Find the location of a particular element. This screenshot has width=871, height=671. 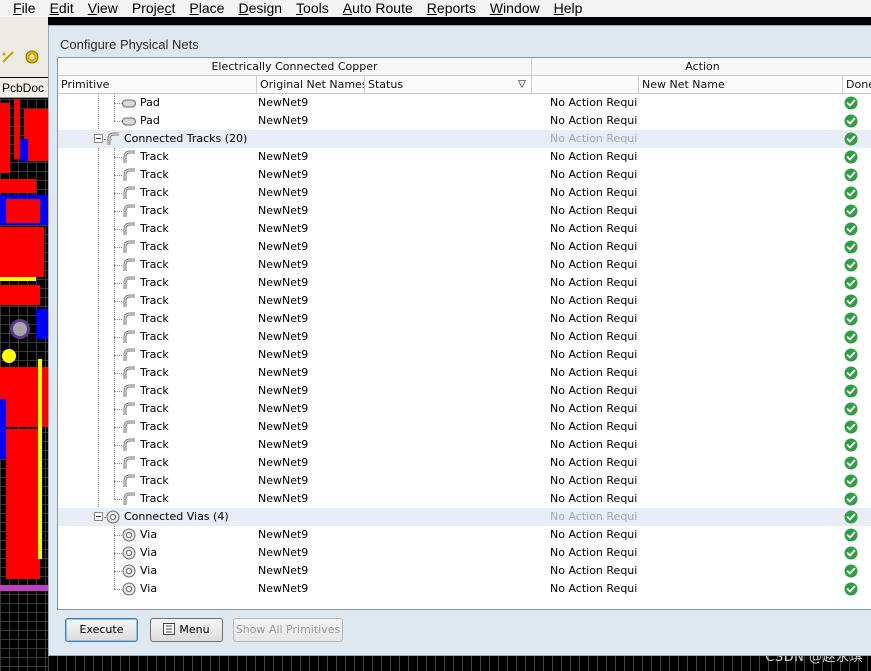

menu-view: View is located at coordinates (103, 8).